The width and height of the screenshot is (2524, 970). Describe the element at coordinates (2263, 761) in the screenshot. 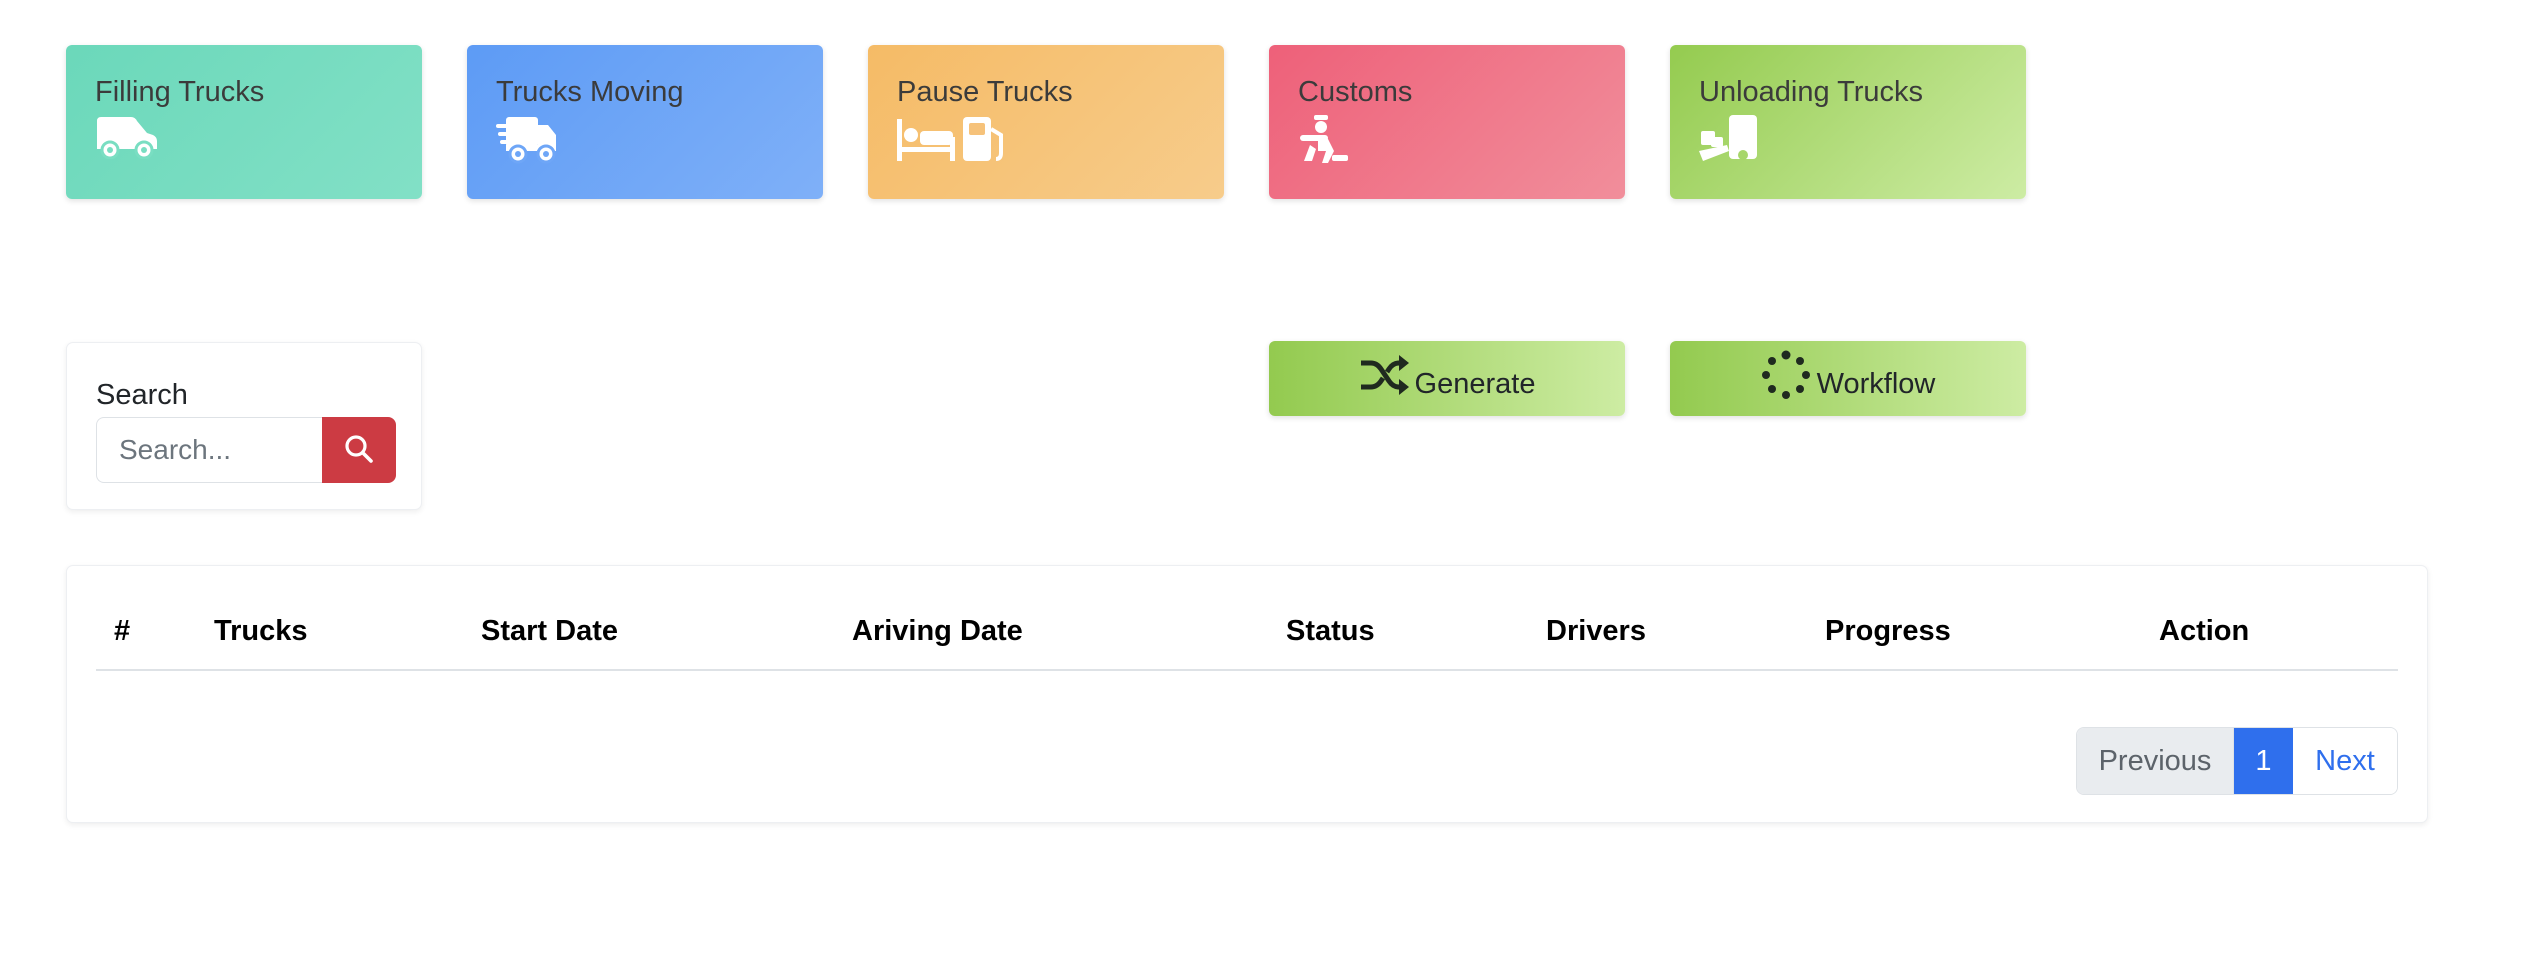

I see `page-1-button: 1` at that location.